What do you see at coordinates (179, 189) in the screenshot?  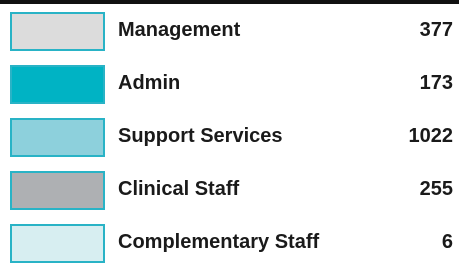 I see `category-label: Clinical Staff` at bounding box center [179, 189].